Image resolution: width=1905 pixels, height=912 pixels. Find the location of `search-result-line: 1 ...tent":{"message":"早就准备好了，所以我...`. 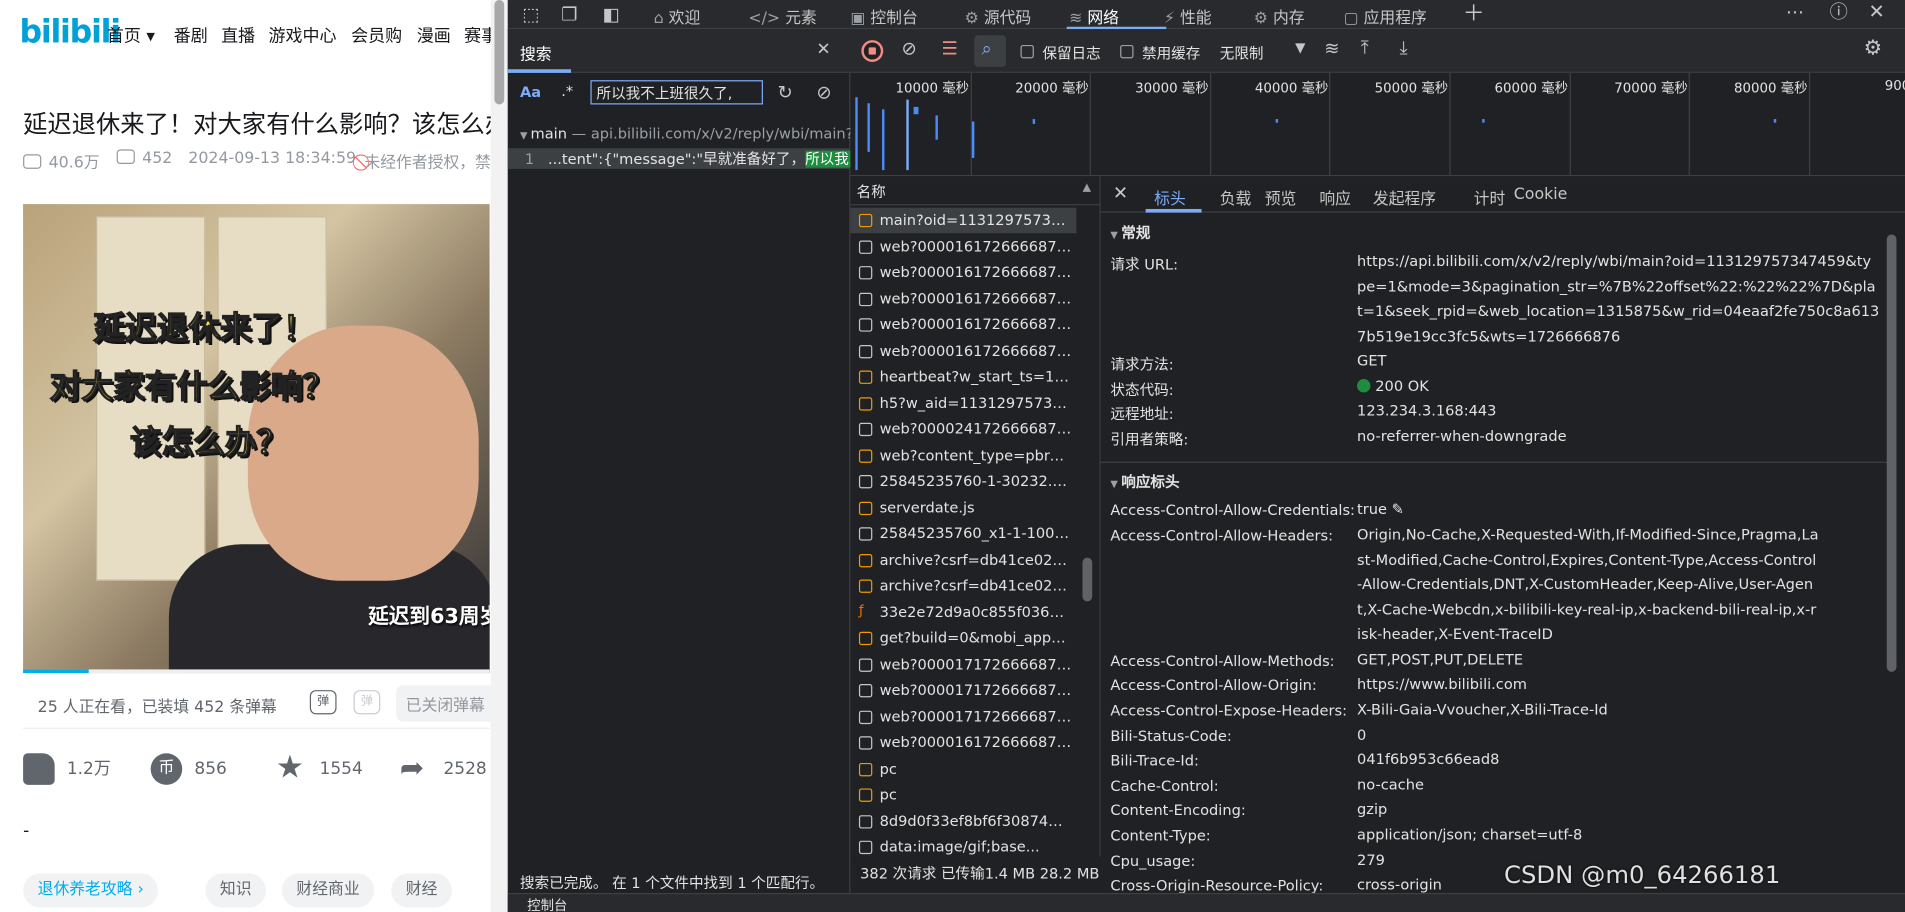

search-result-line: 1 ...tent":{"message":"早就准备好了，所以我... is located at coordinates (685, 158).